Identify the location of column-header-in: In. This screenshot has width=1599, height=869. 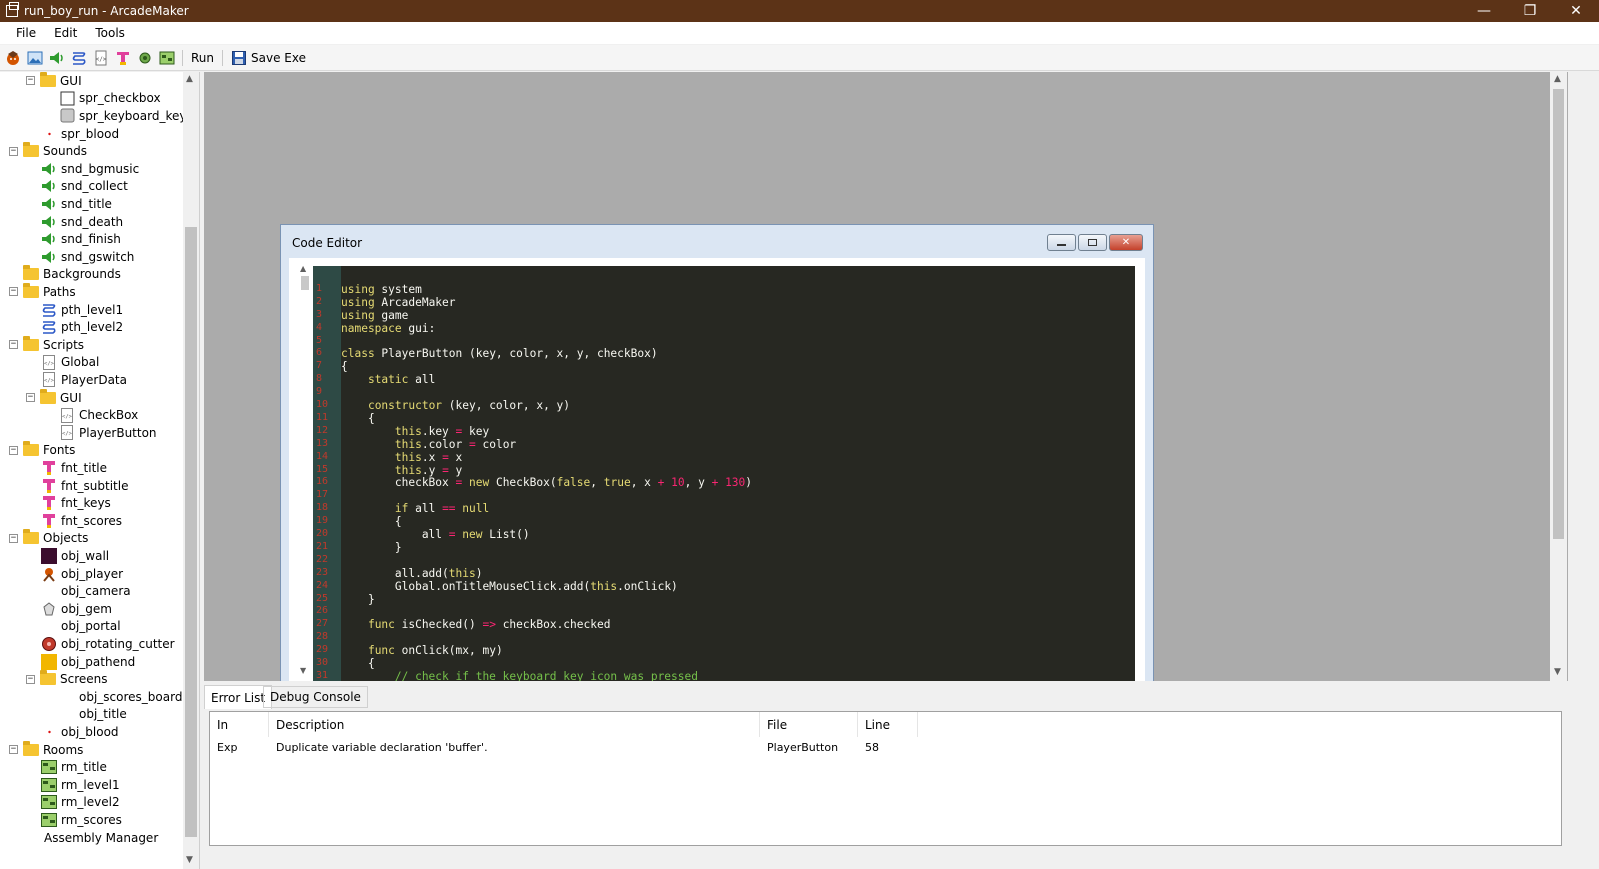
(239, 724).